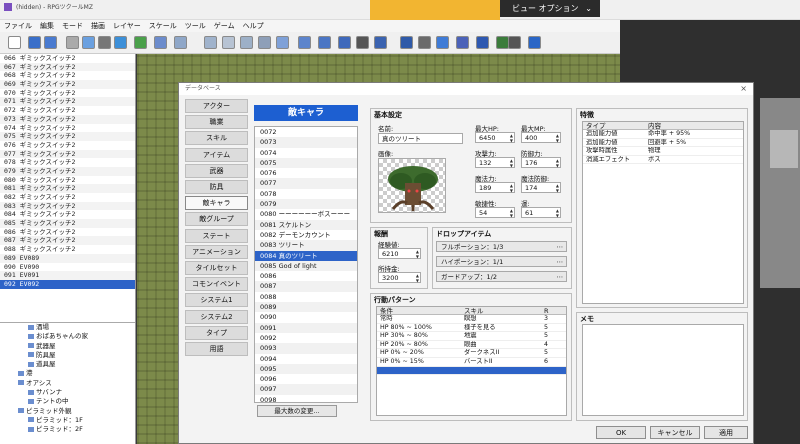 Image resolution: width=800 pixels, height=444 pixels. What do you see at coordinates (306, 297) in the screenshot?
I see `enemy-list-item: 0088` at bounding box center [306, 297].